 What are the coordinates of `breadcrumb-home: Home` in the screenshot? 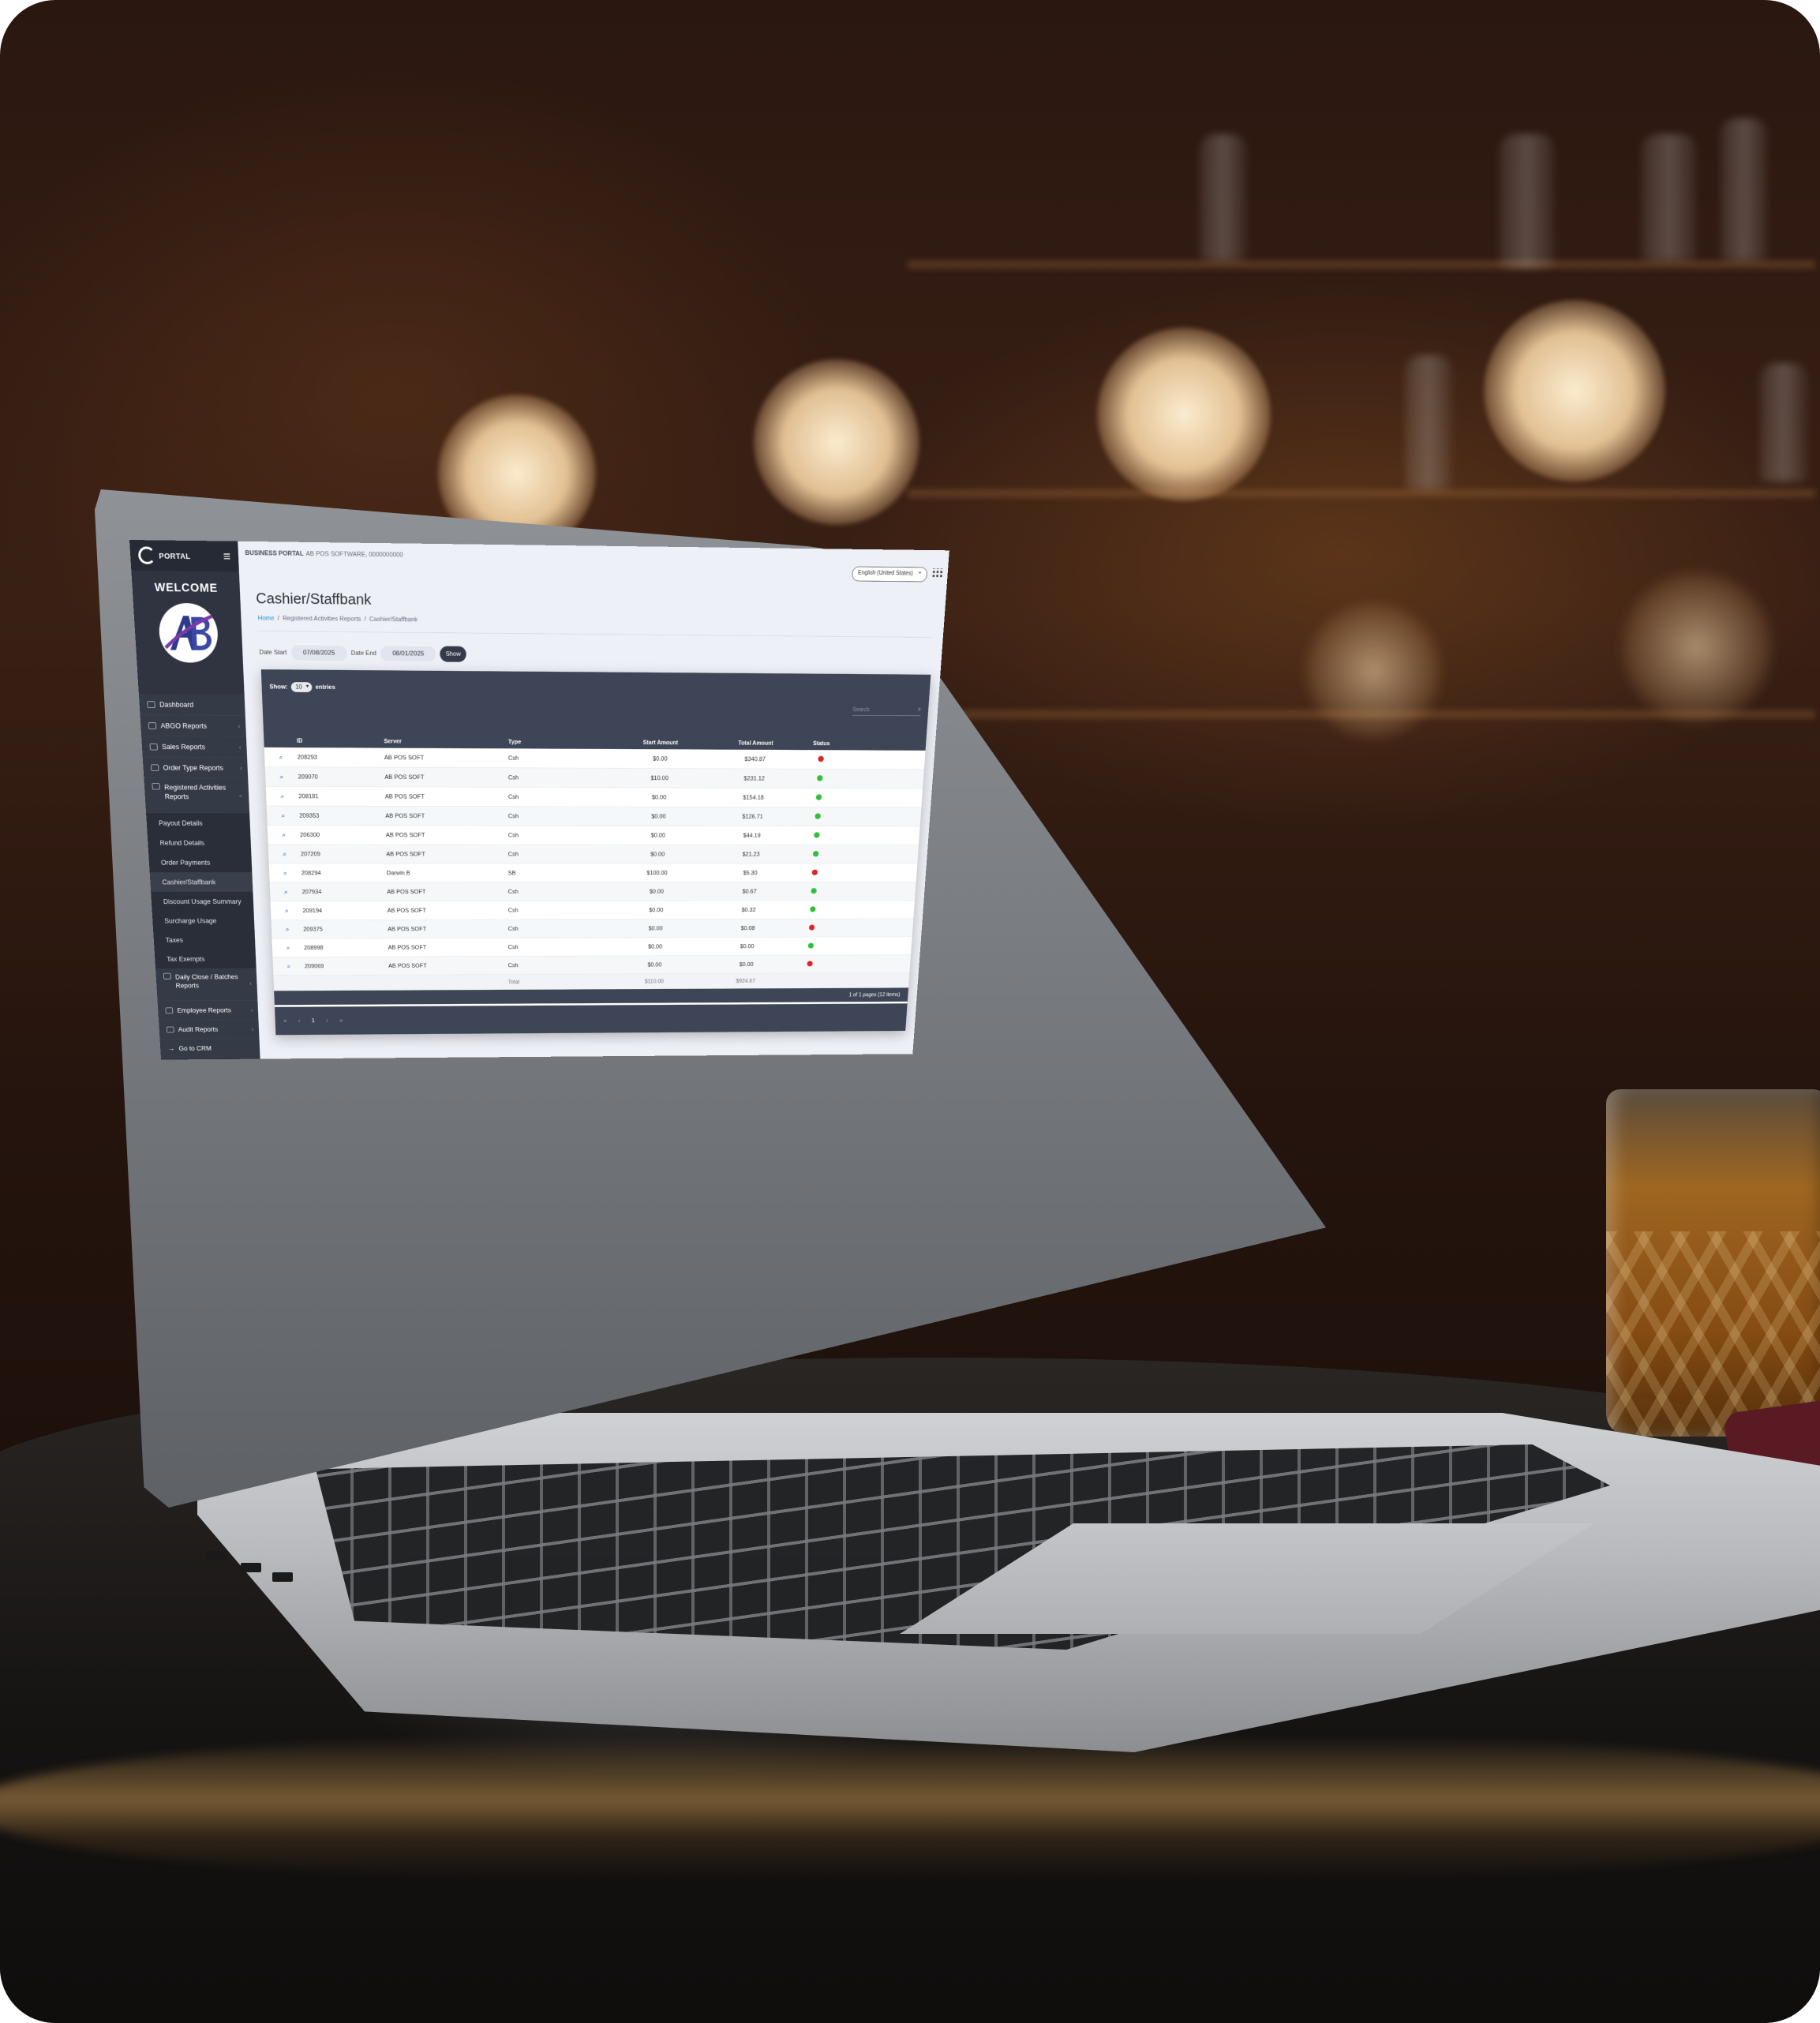 It's located at (266, 618).